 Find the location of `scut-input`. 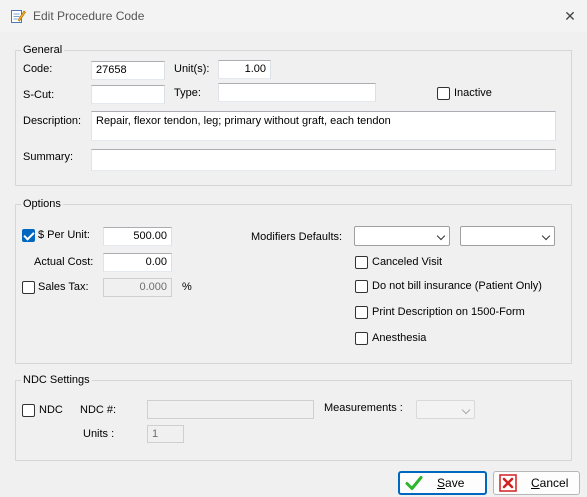

scut-input is located at coordinates (128, 94).